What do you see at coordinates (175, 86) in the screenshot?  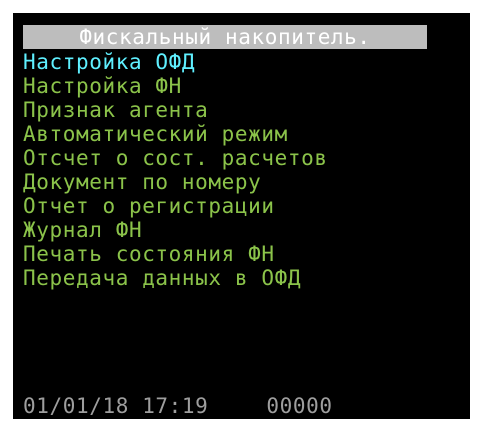 I see `menu-item-fn-settings: Настройка ФН` at bounding box center [175, 86].